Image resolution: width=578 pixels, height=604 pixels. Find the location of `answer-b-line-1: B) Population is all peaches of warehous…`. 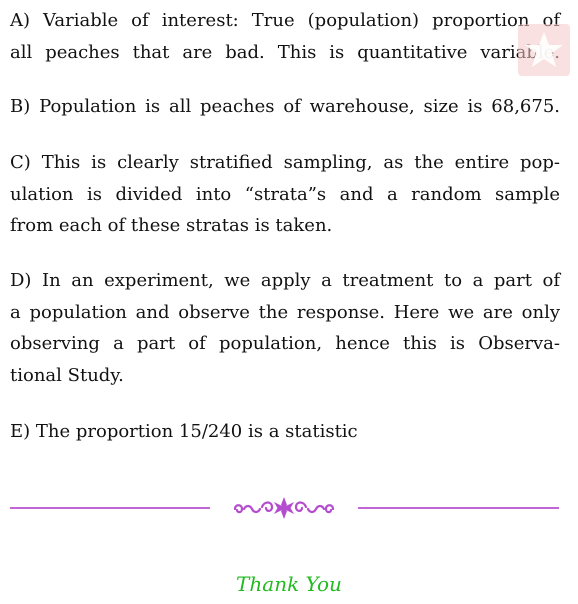

answer-b-line-1: B) Population is all peaches of warehous… is located at coordinates (285, 106).